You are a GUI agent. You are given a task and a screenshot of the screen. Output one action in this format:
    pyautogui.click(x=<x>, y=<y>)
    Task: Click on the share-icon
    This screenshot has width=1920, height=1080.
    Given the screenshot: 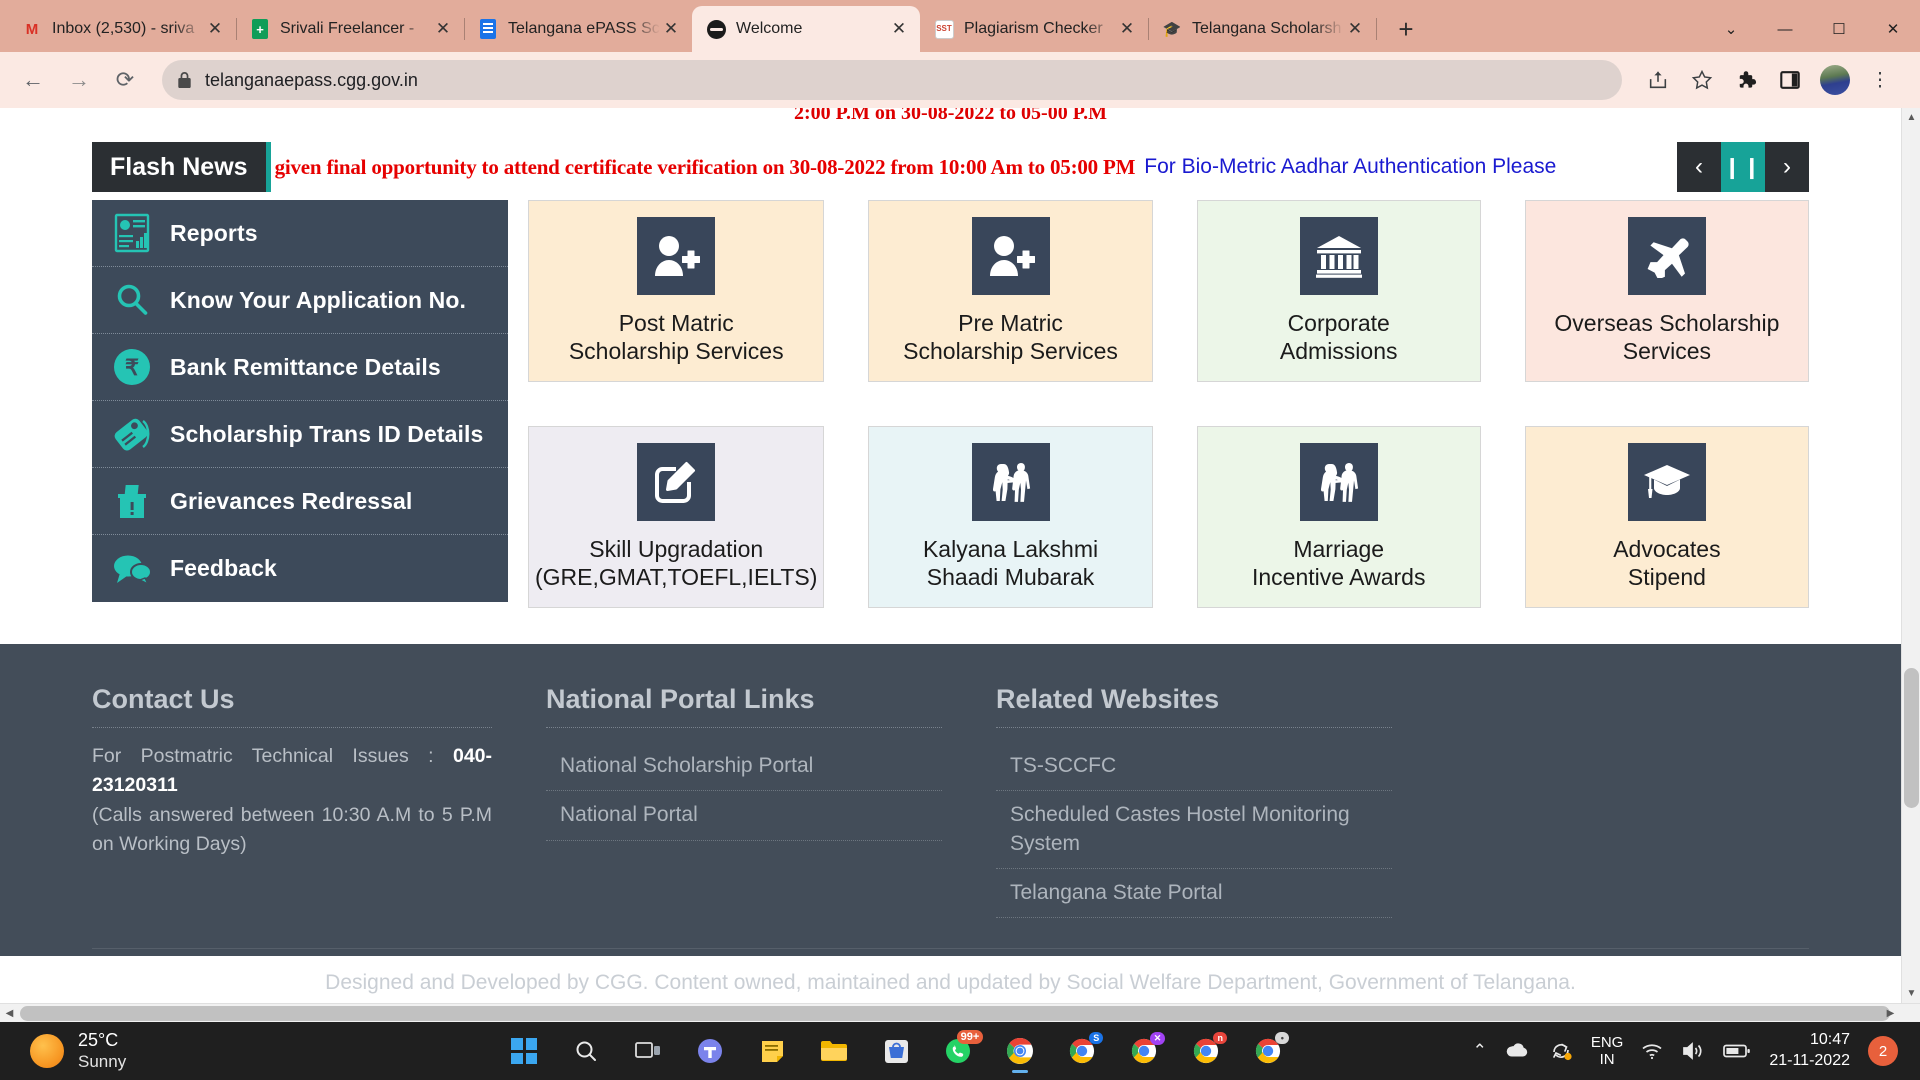 What is the action you would take?
    pyautogui.click(x=1658, y=80)
    